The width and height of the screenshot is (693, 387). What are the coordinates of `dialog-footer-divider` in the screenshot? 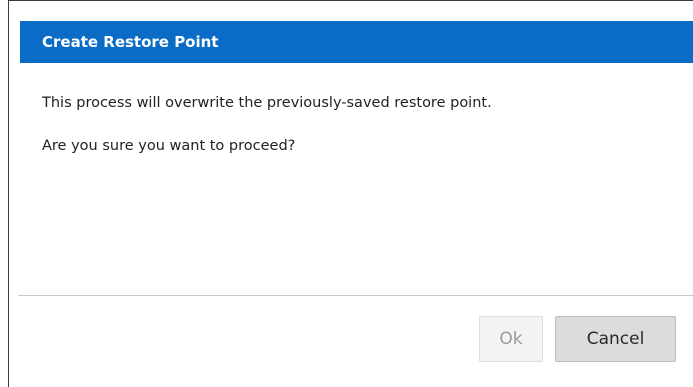 It's located at (355, 295).